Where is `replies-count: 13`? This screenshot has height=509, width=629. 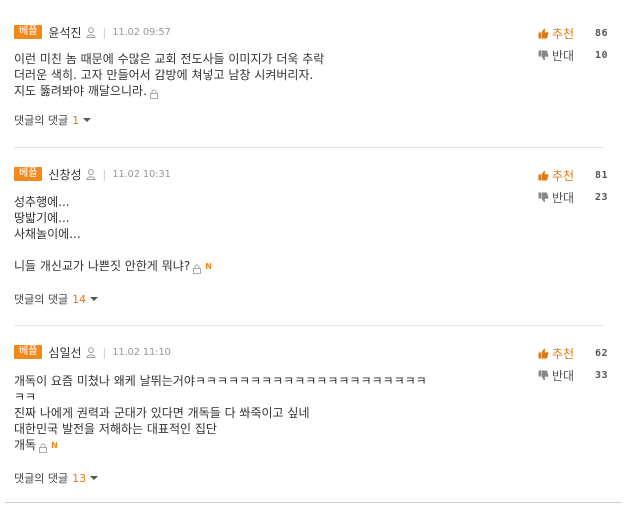 replies-count: 13 is located at coordinates (79, 478).